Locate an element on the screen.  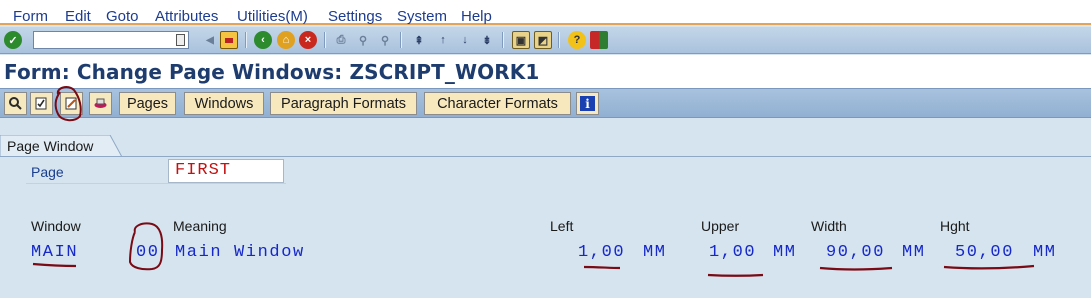
edit-button-circle-mark is located at coordinates (68, 104).